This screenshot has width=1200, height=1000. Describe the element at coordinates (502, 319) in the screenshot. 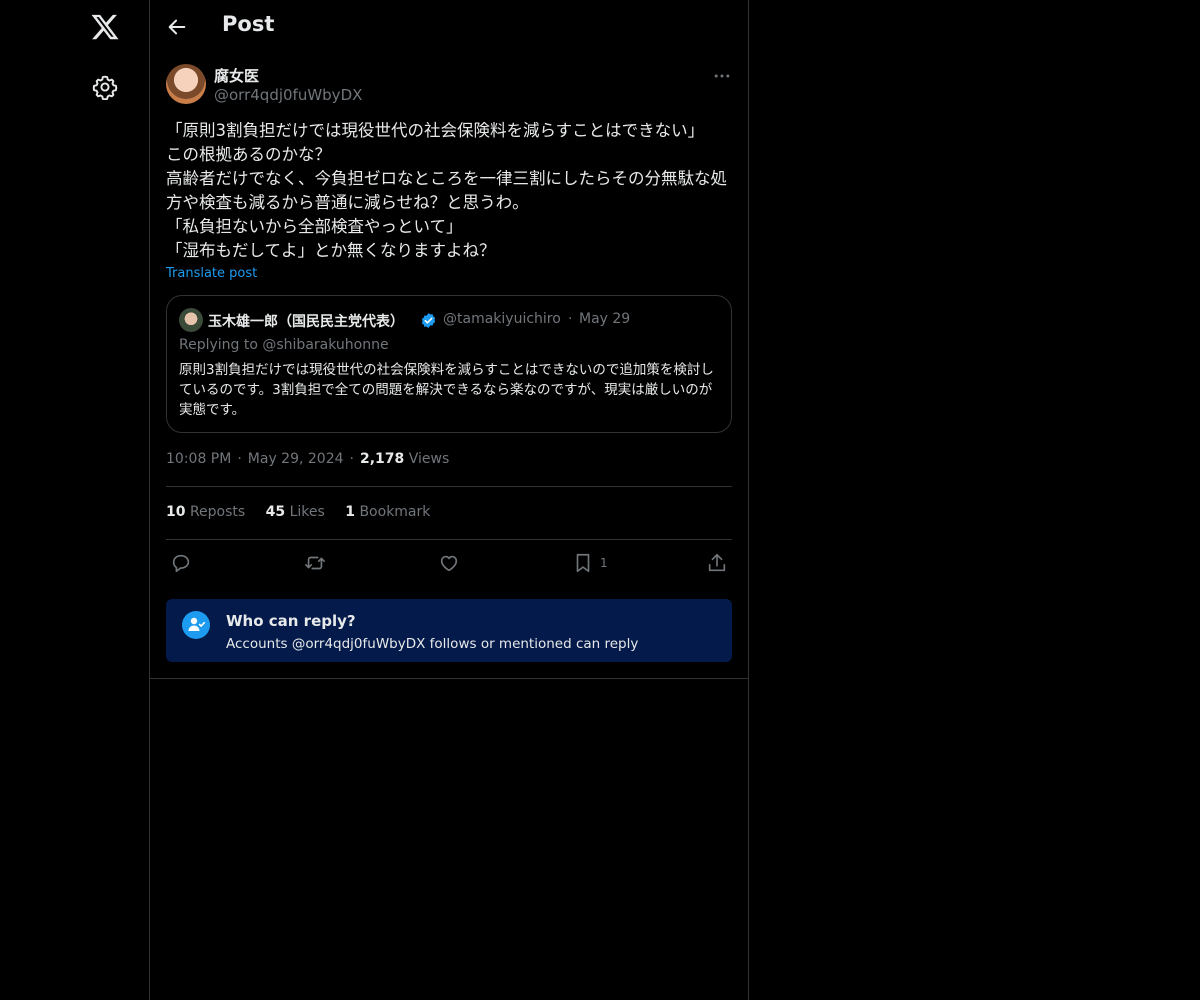

I see `quote-author-handle: @tamakiyuichiro` at that location.